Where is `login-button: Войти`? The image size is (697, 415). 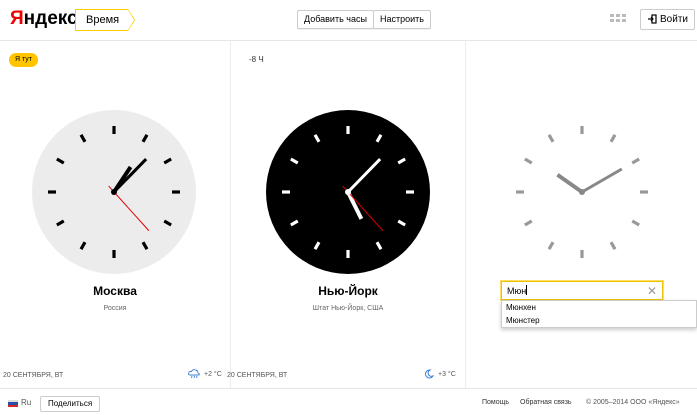 login-button: Войти is located at coordinates (667, 19).